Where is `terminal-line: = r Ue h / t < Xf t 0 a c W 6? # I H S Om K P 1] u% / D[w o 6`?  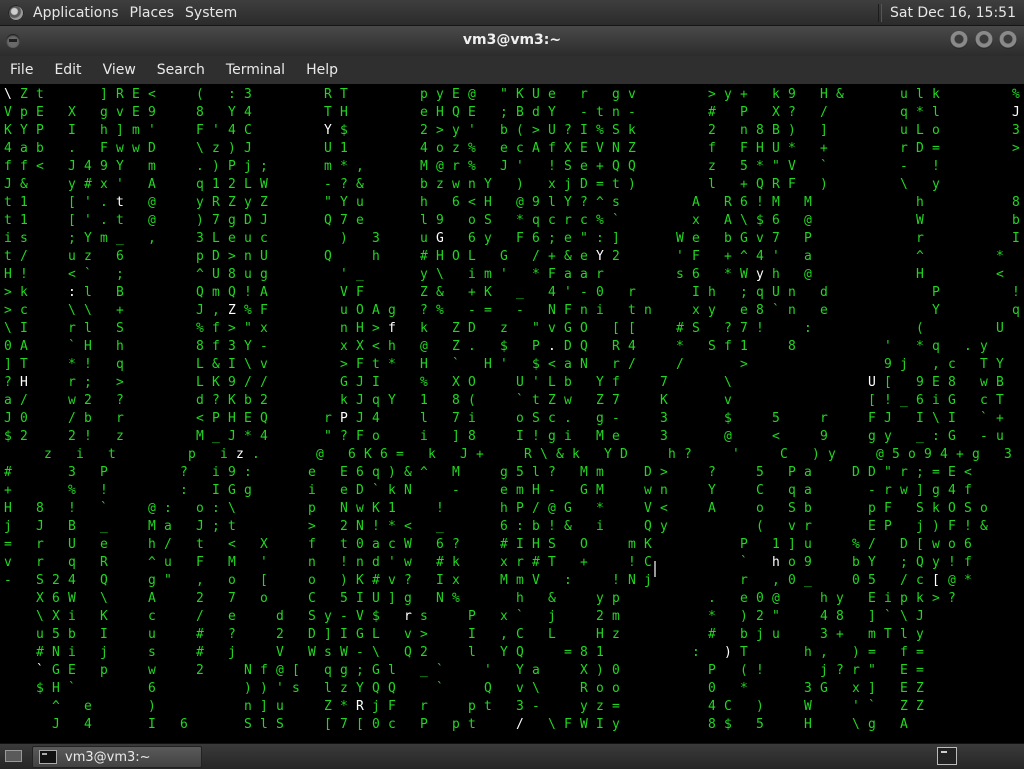 terminal-line: = r Ue h / t < Xf t 0 a c W 6? # I H S Om K P 1] u% / D[w o 6 is located at coordinates (488, 544).